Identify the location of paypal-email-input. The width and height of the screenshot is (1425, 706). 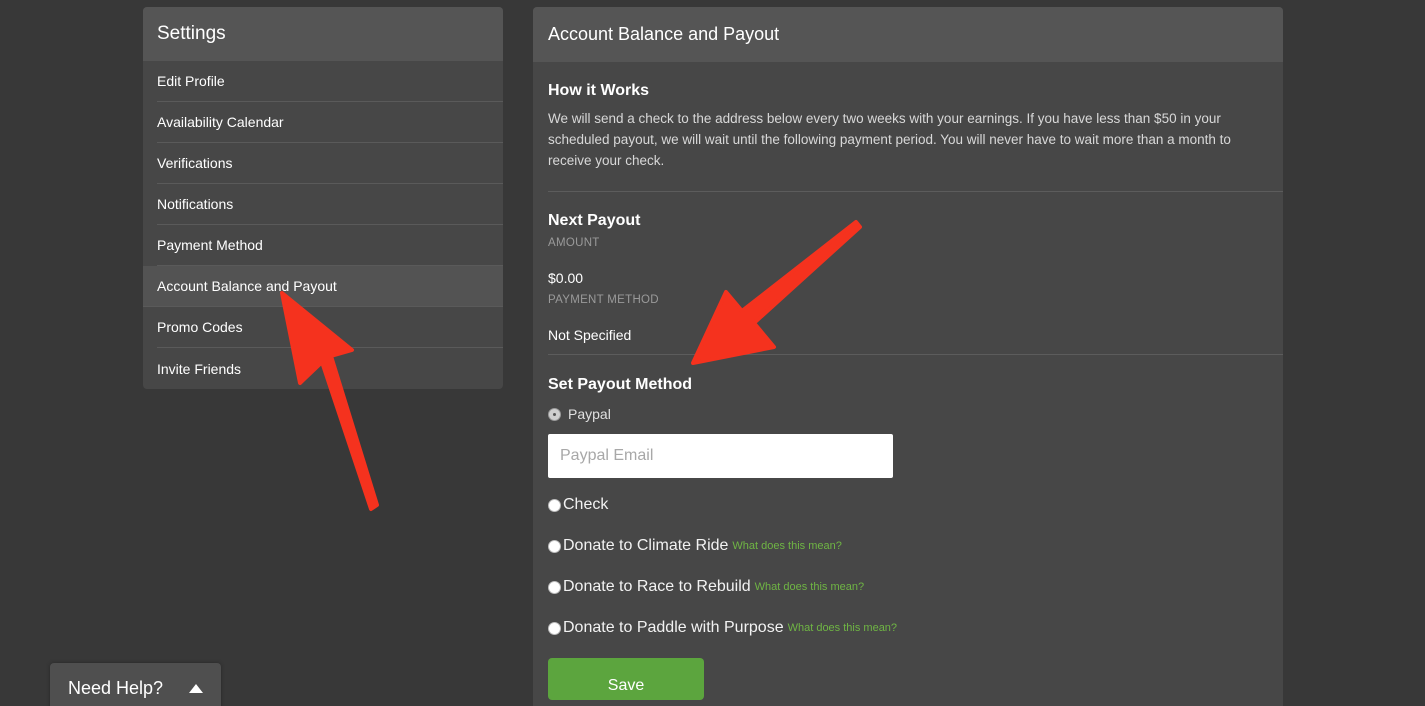
(720, 456).